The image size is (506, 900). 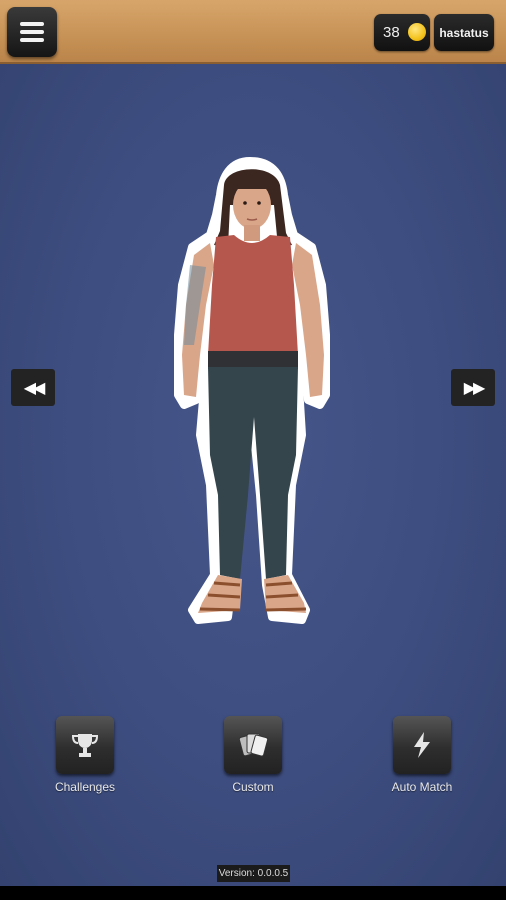 What do you see at coordinates (85, 787) in the screenshot?
I see `challenges-label: Challenges` at bounding box center [85, 787].